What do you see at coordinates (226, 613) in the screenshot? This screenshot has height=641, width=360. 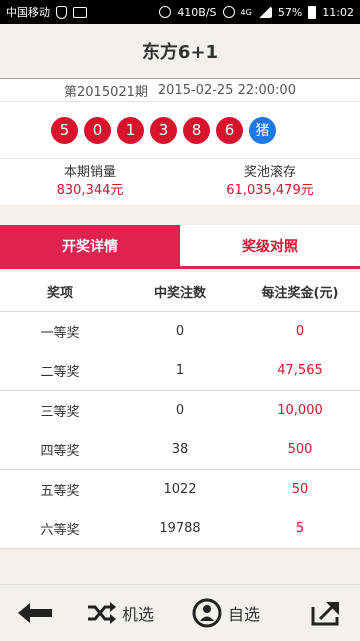 I see `self-pick-button: 自选` at bounding box center [226, 613].